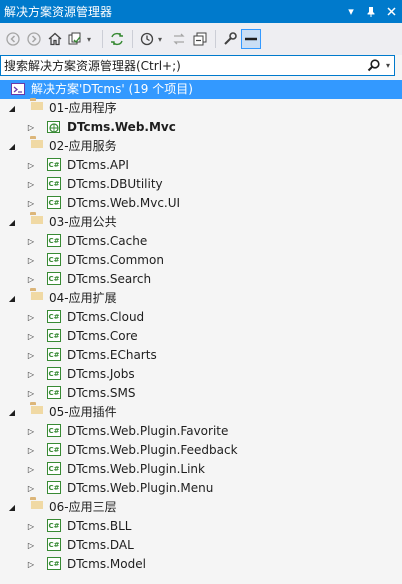 This screenshot has height=584, width=402. What do you see at coordinates (201, 412) in the screenshot?
I see `solution-folder: ◢ 05-应用插件` at bounding box center [201, 412].